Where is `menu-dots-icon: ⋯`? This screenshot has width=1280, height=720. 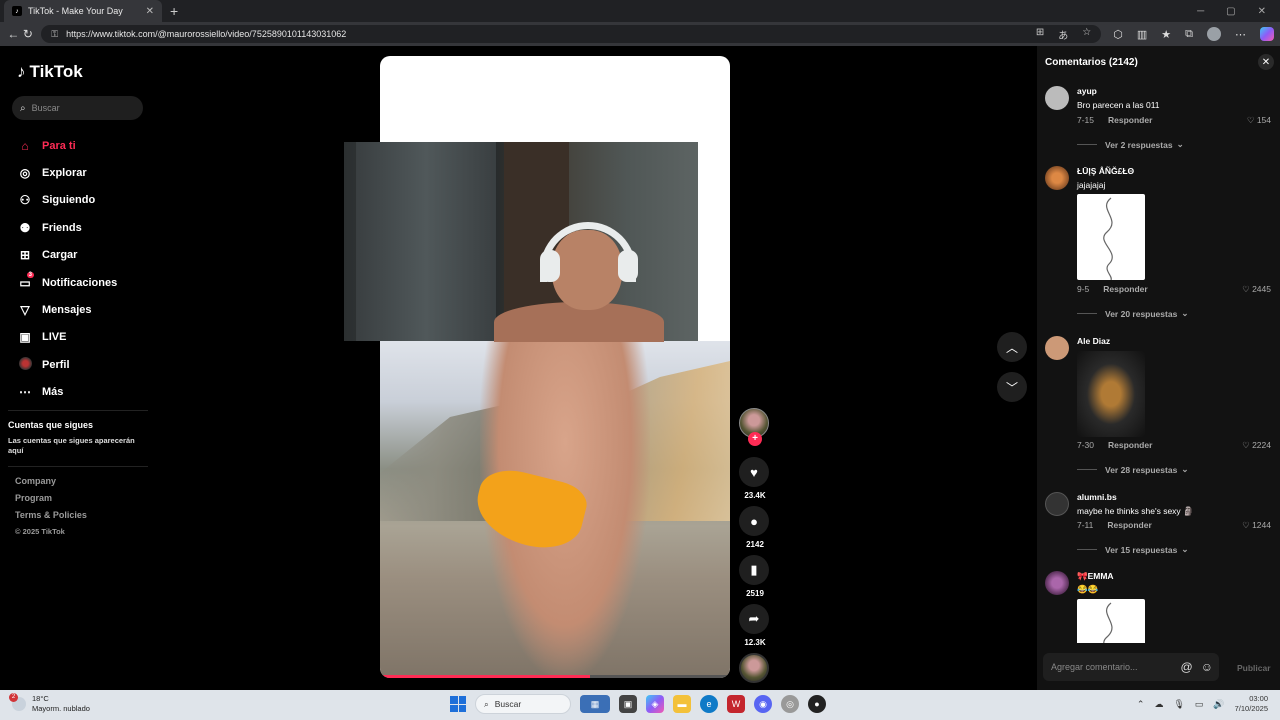
menu-dots-icon: ⋯ is located at coordinates (1240, 34).